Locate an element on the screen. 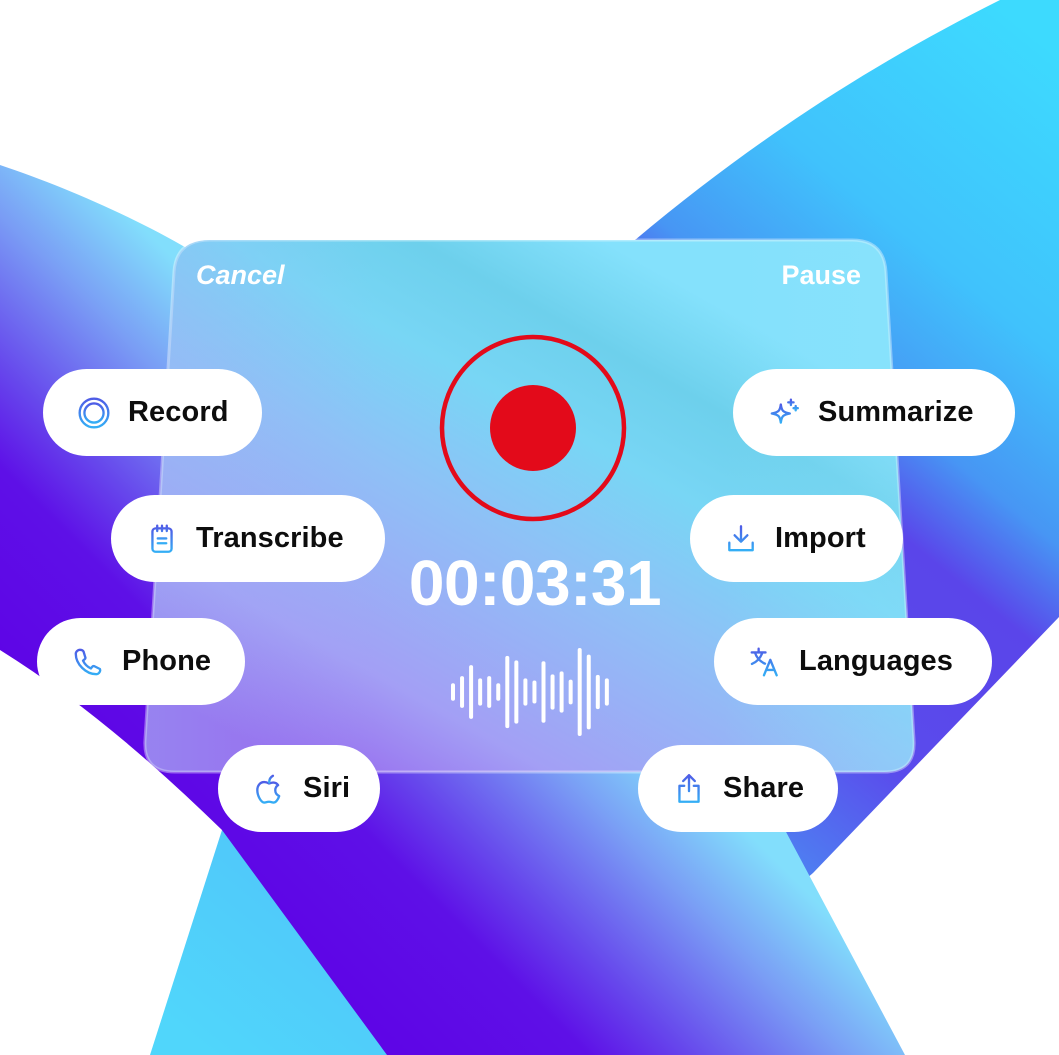 Image resolution: width=1059 pixels, height=1055 pixels. record-action-button: Record is located at coordinates (152, 412).